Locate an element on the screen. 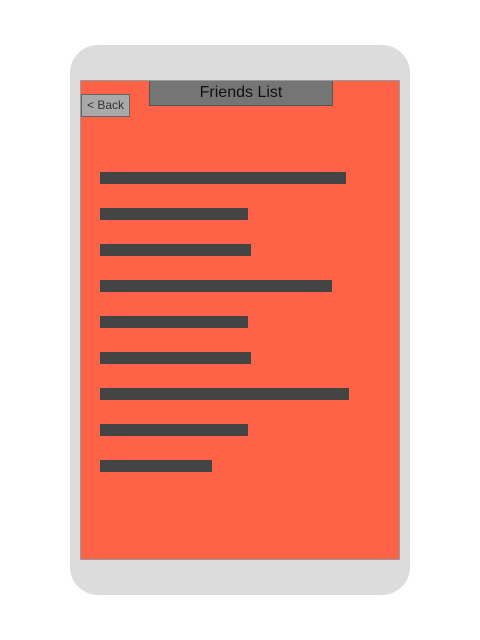  page-title: Friends List is located at coordinates (241, 93).